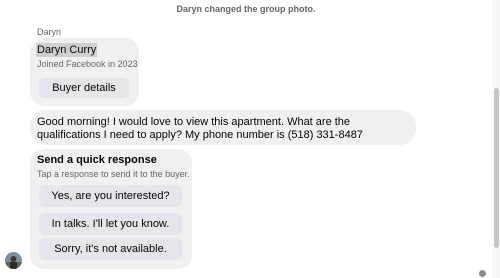  Describe the element at coordinates (246, 9) in the screenshot. I see `group-photo-change-notice: Daryn changed the group photo.` at that location.